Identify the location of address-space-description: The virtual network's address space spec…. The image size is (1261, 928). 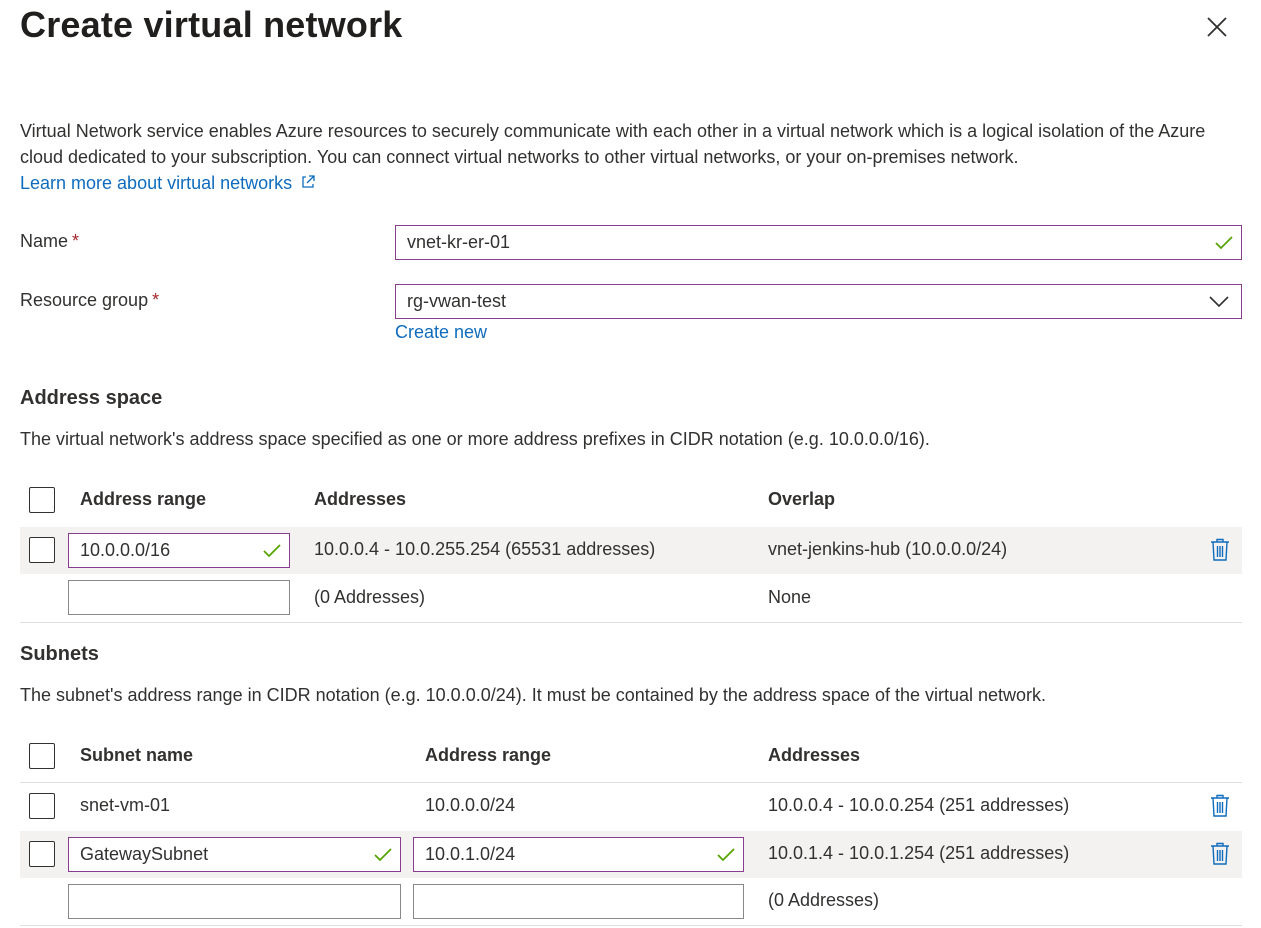
(475, 439).